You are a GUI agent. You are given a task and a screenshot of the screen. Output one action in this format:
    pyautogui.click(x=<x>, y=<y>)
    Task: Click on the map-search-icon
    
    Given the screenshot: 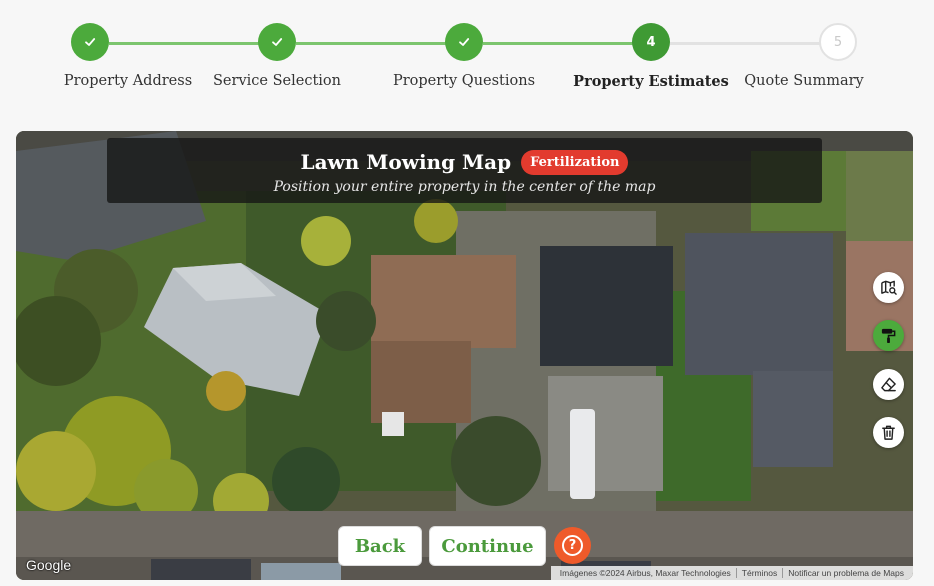 What is the action you would take?
    pyautogui.click(x=888, y=287)
    